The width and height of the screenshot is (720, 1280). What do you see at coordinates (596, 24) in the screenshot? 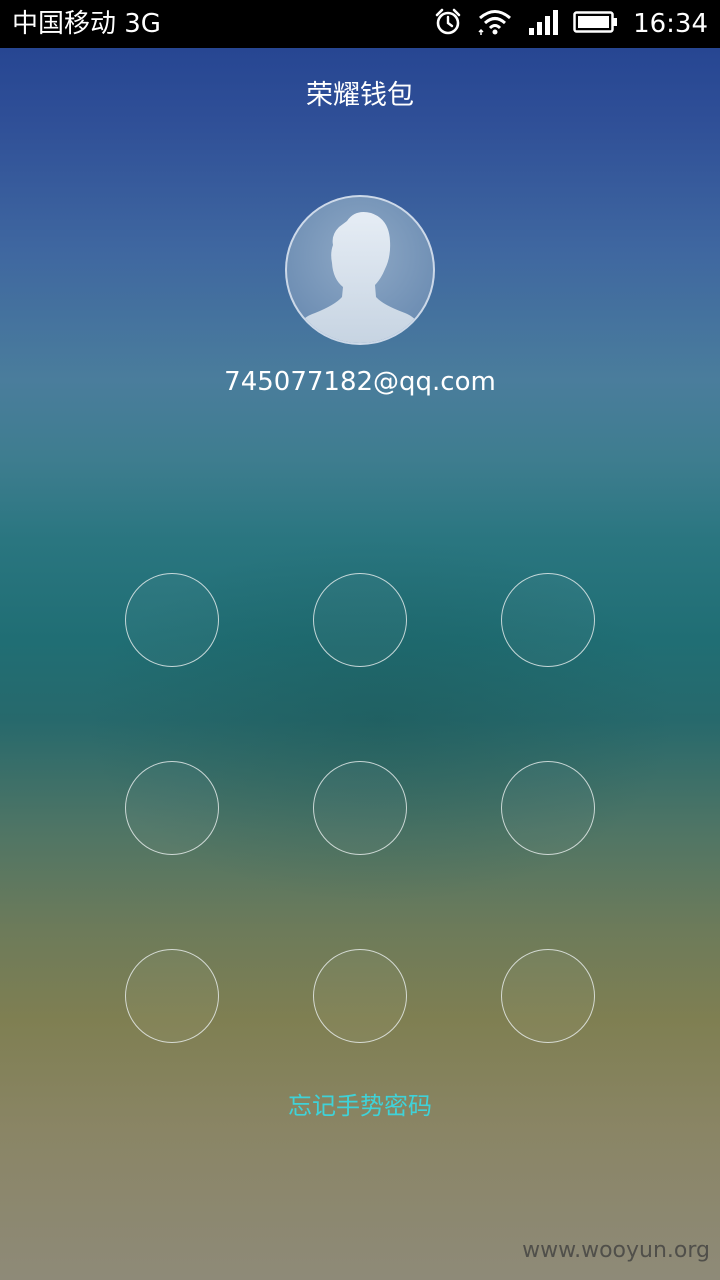
I see `battery-icon` at bounding box center [596, 24].